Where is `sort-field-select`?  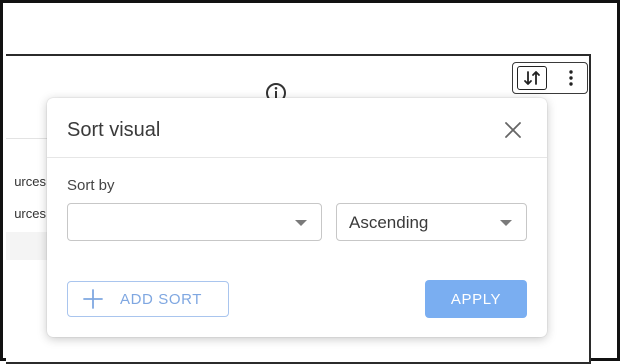 sort-field-select is located at coordinates (194, 222).